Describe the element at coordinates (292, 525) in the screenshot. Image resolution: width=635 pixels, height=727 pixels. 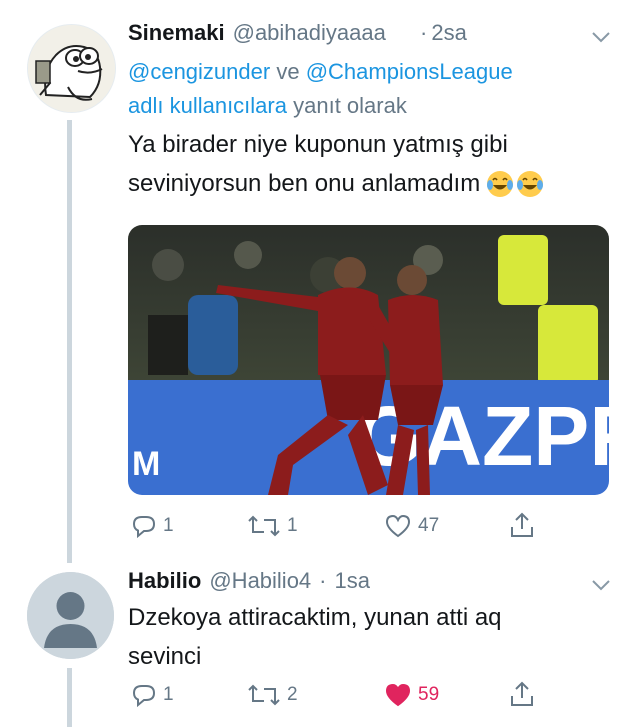
I see `retweet-count: 1` at that location.